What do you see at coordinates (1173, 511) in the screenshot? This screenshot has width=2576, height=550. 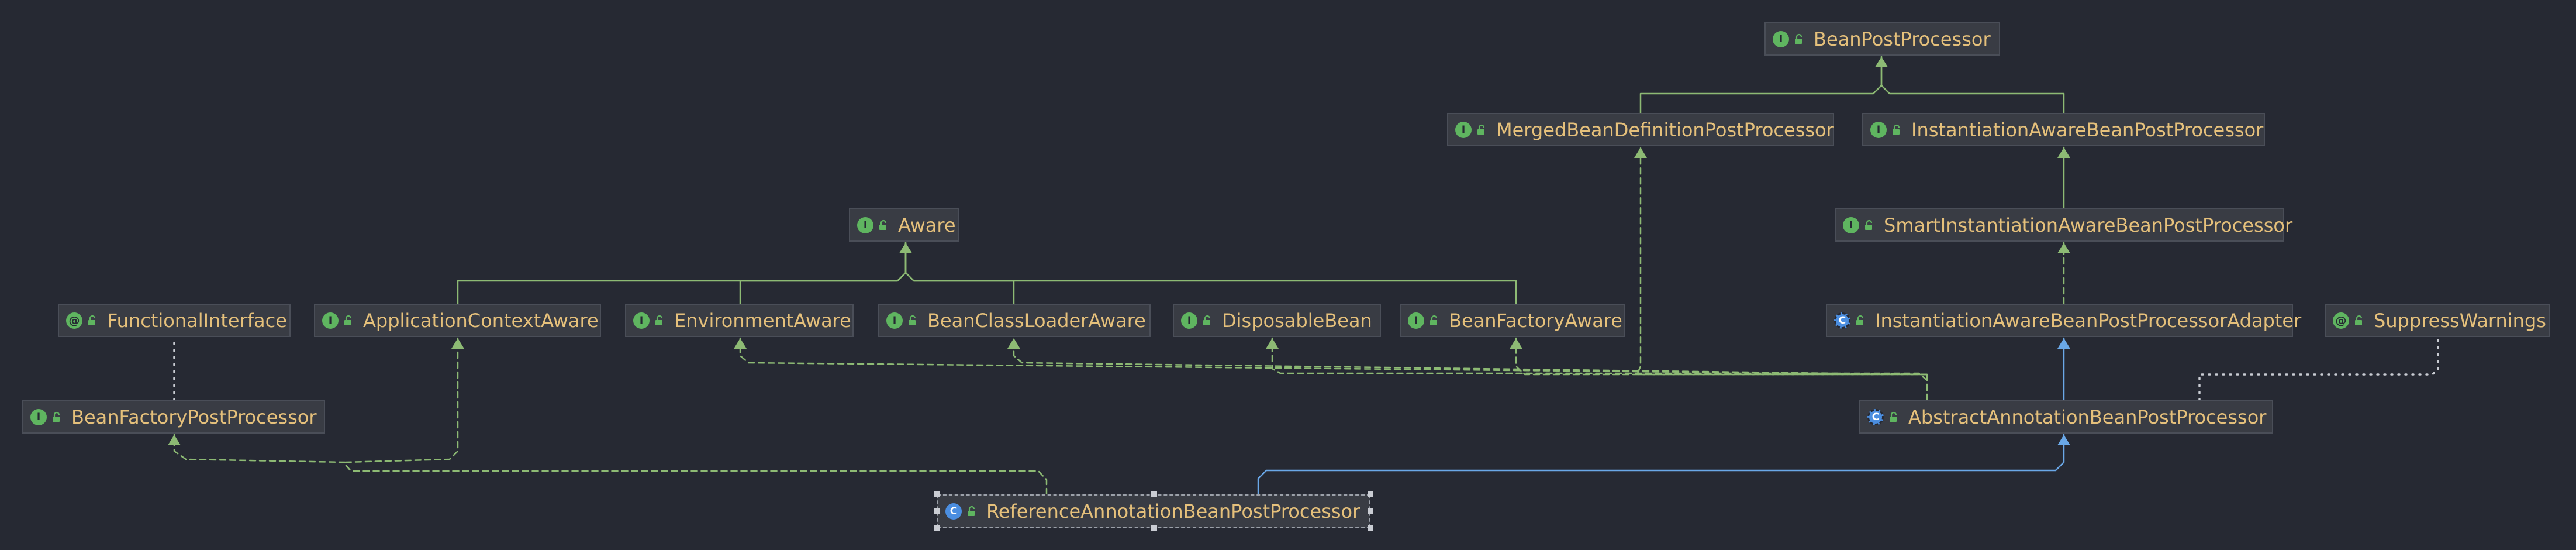 I see `node-label: ReferenceAnnotationBeanPostProcessor` at bounding box center [1173, 511].